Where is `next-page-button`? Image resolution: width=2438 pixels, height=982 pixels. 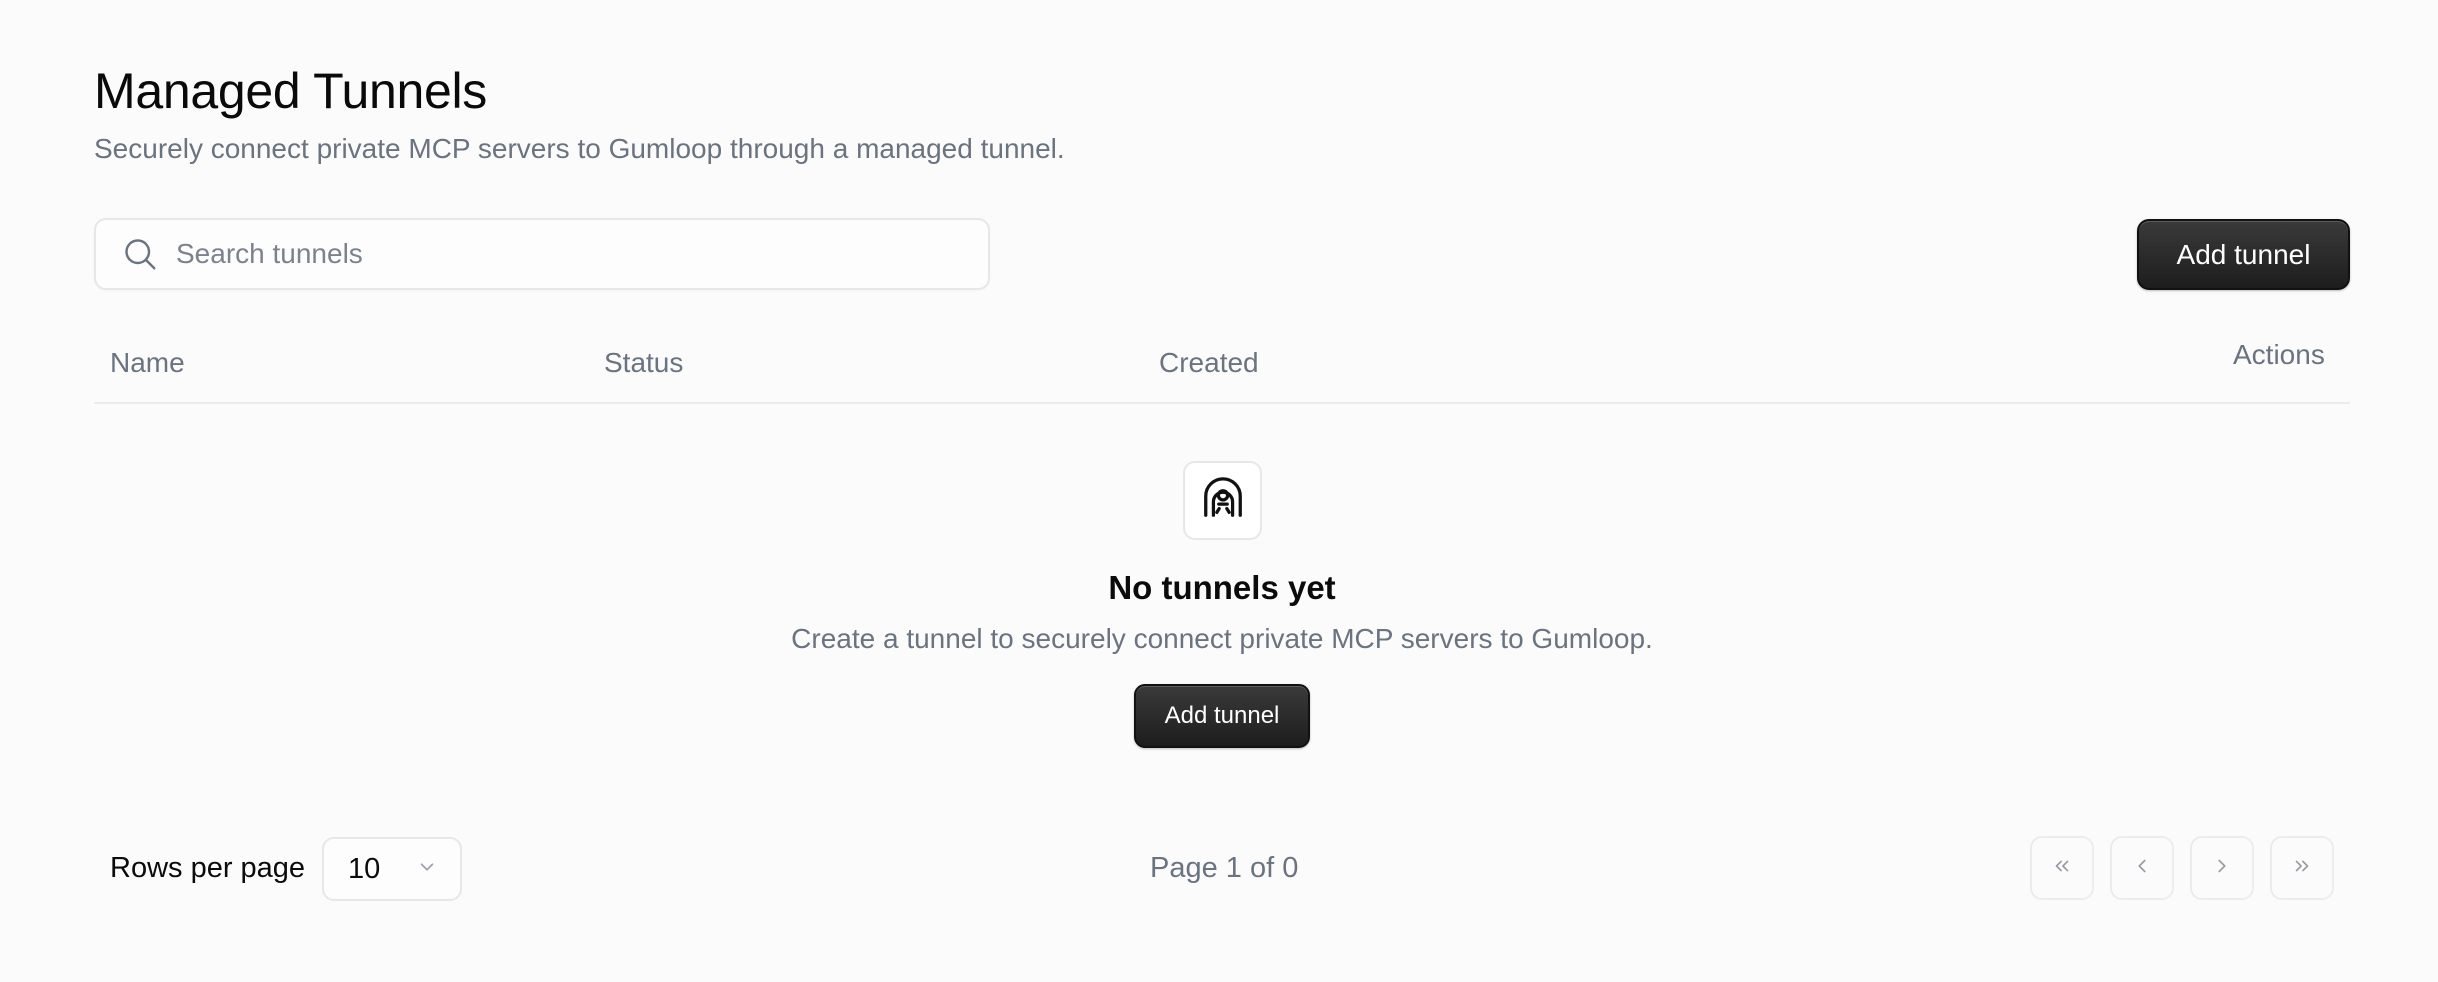 next-page-button is located at coordinates (2222, 868).